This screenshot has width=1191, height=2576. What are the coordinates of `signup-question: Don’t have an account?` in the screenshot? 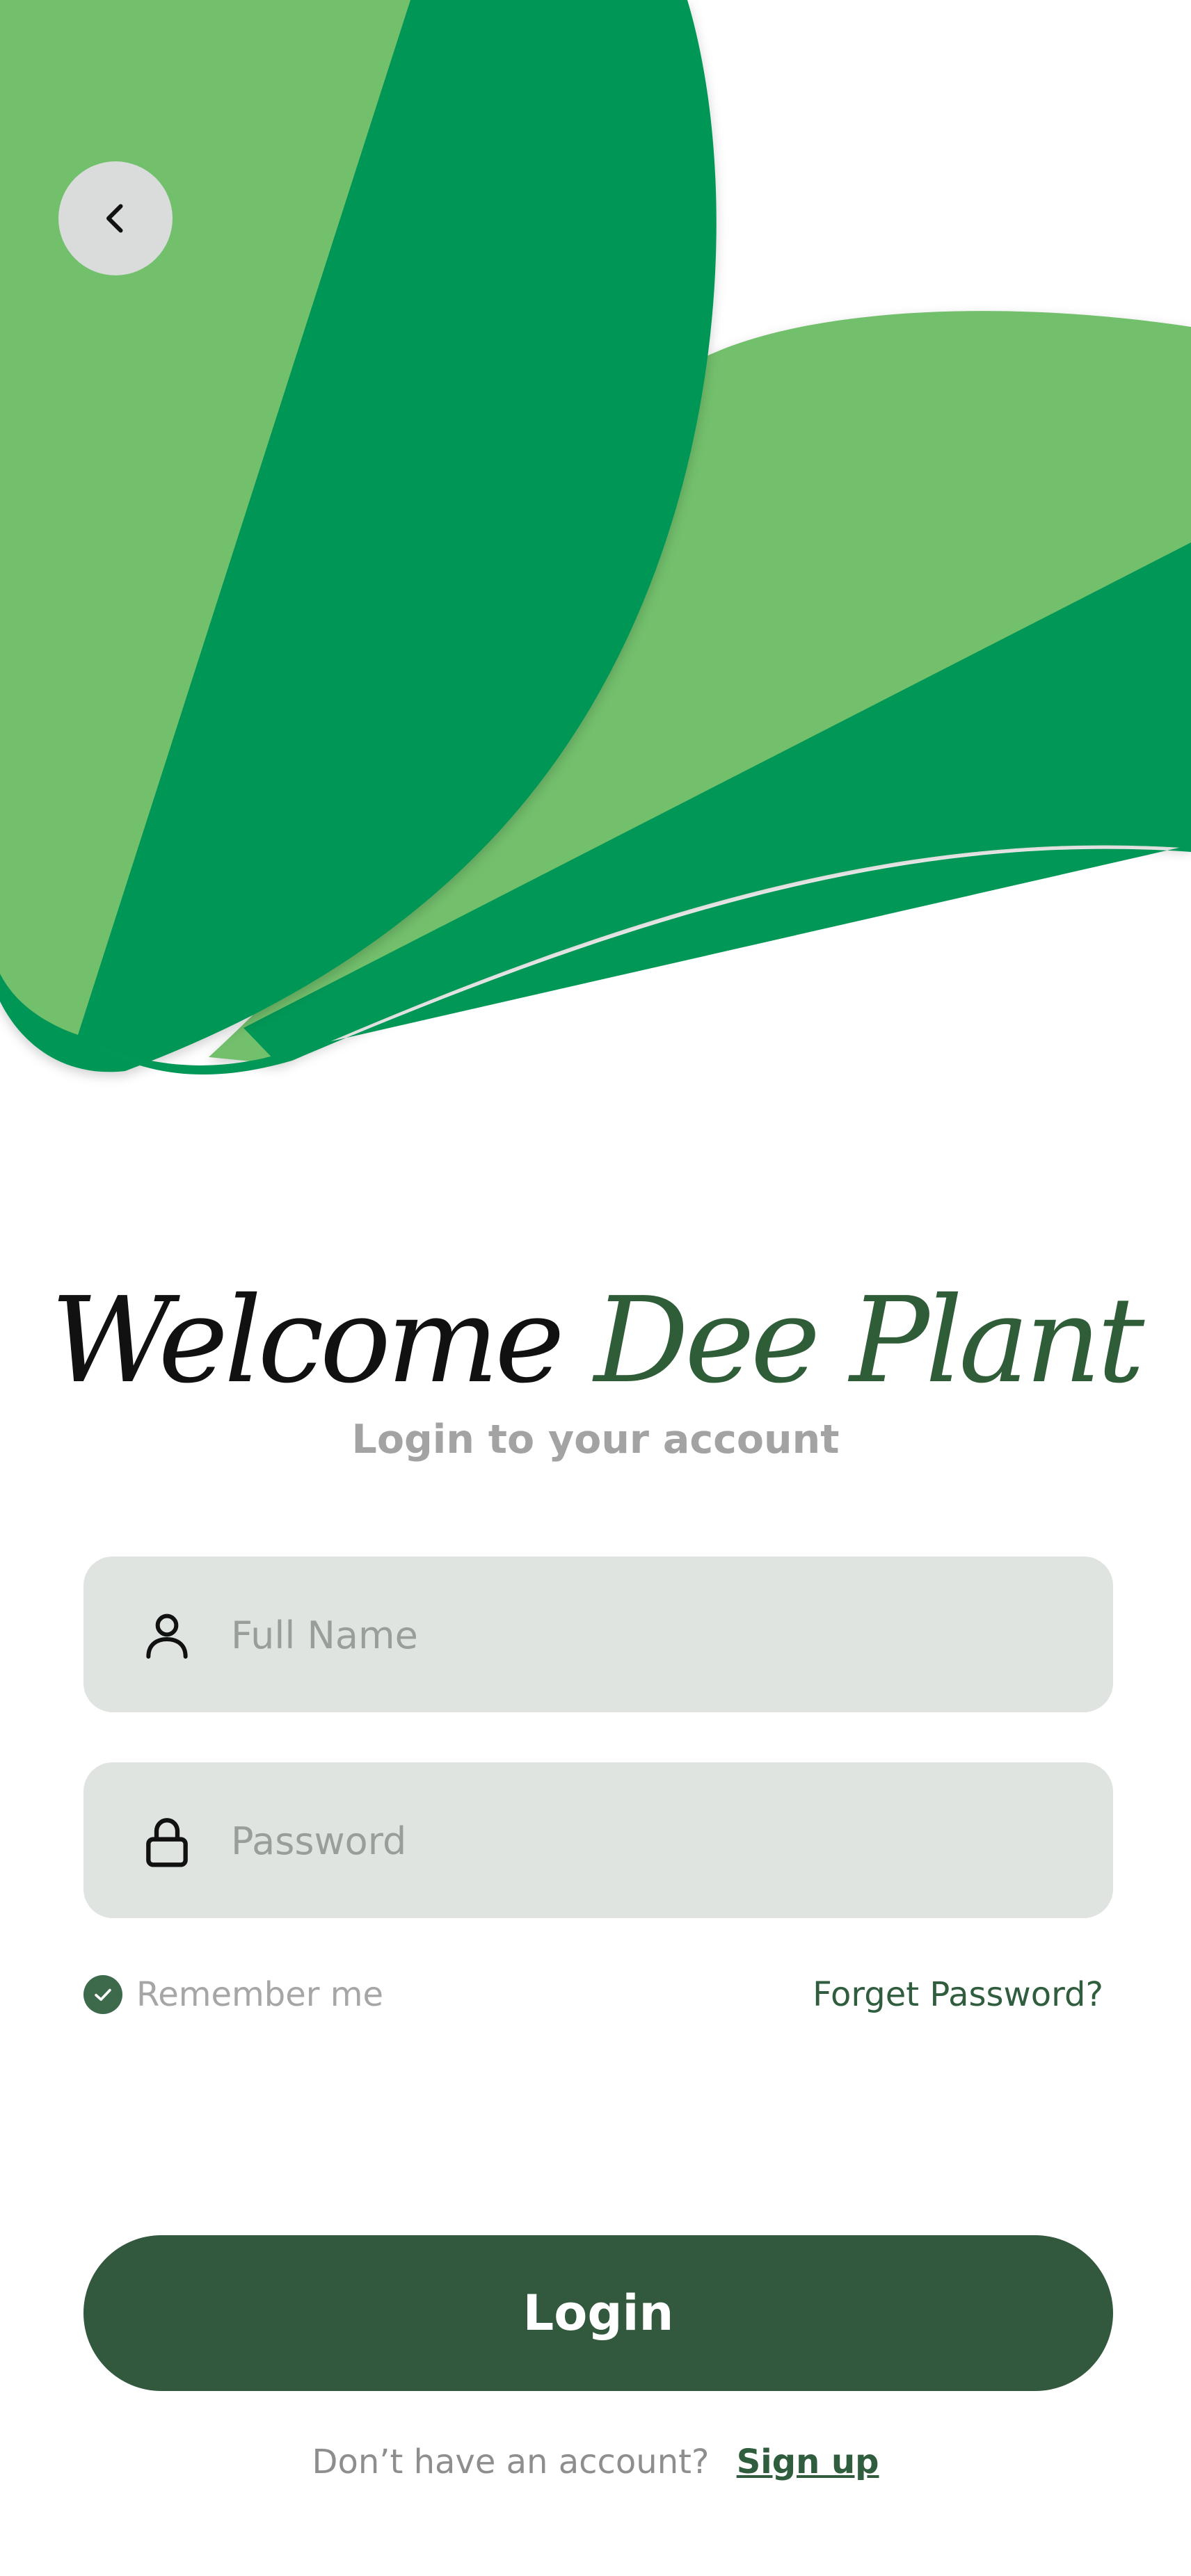 It's located at (511, 2461).